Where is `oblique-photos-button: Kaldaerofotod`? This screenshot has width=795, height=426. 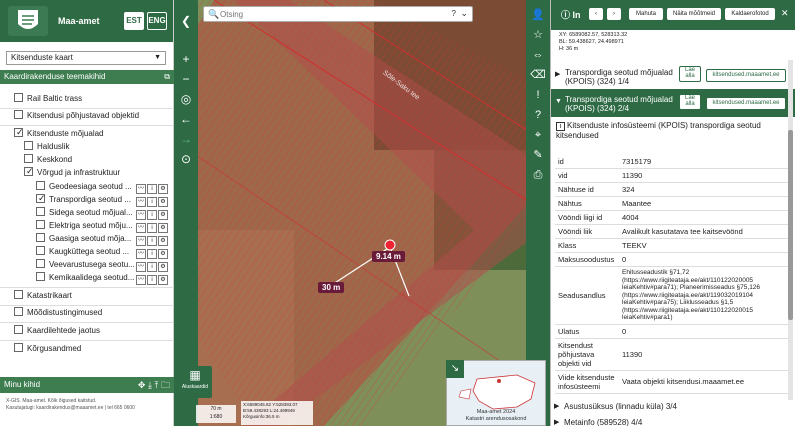 oblique-photos-button: Kaldaerofotod is located at coordinates (750, 14).